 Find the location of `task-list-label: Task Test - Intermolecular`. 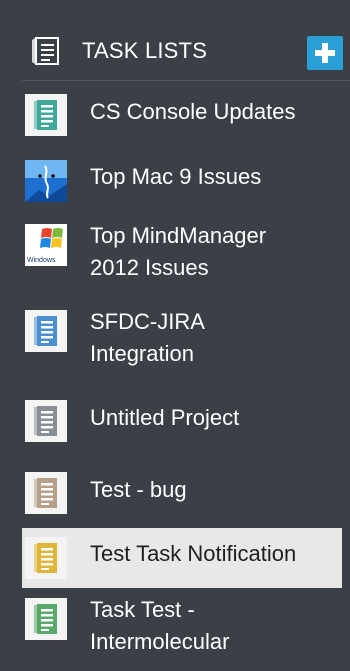

task-list-label: Task Test - Intermolecular is located at coordinates (159, 626).